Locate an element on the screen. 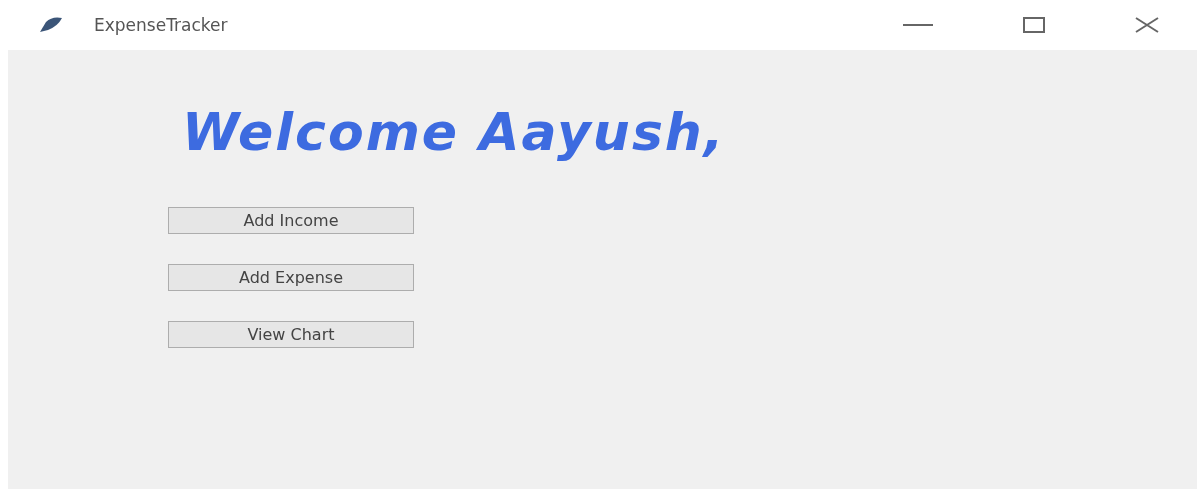 The width and height of the screenshot is (1197, 489). action-button: View Chart is located at coordinates (291, 334).